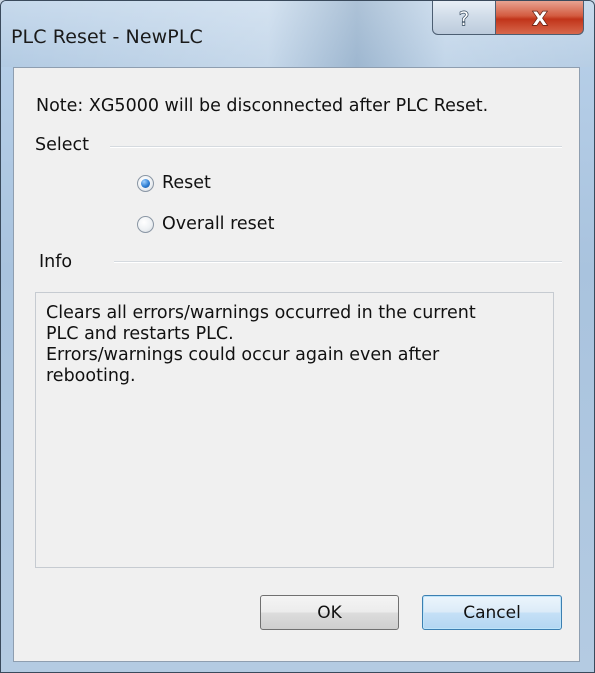 The image size is (595, 673). Describe the element at coordinates (338, 262) in the screenshot. I see `info-group-divider` at that location.